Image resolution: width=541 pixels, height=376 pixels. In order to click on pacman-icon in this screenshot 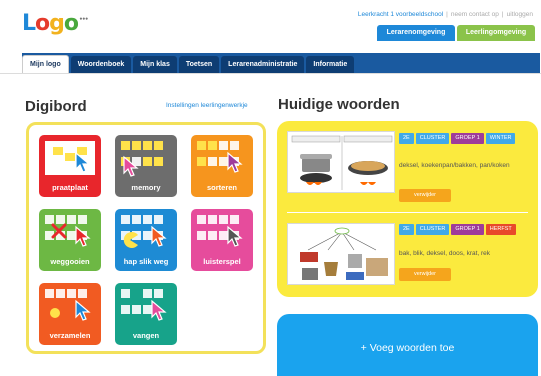, I will do `click(130, 240)`.